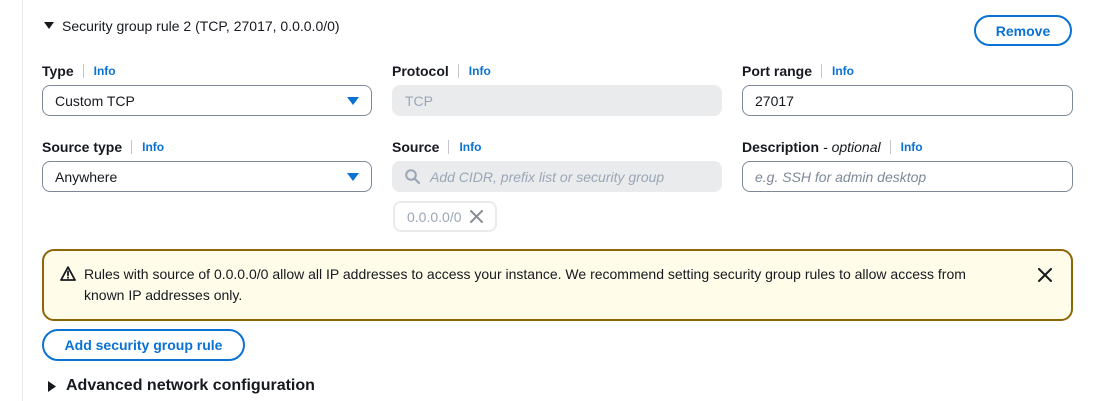  I want to click on protocol-value: TCP, so click(419, 100).